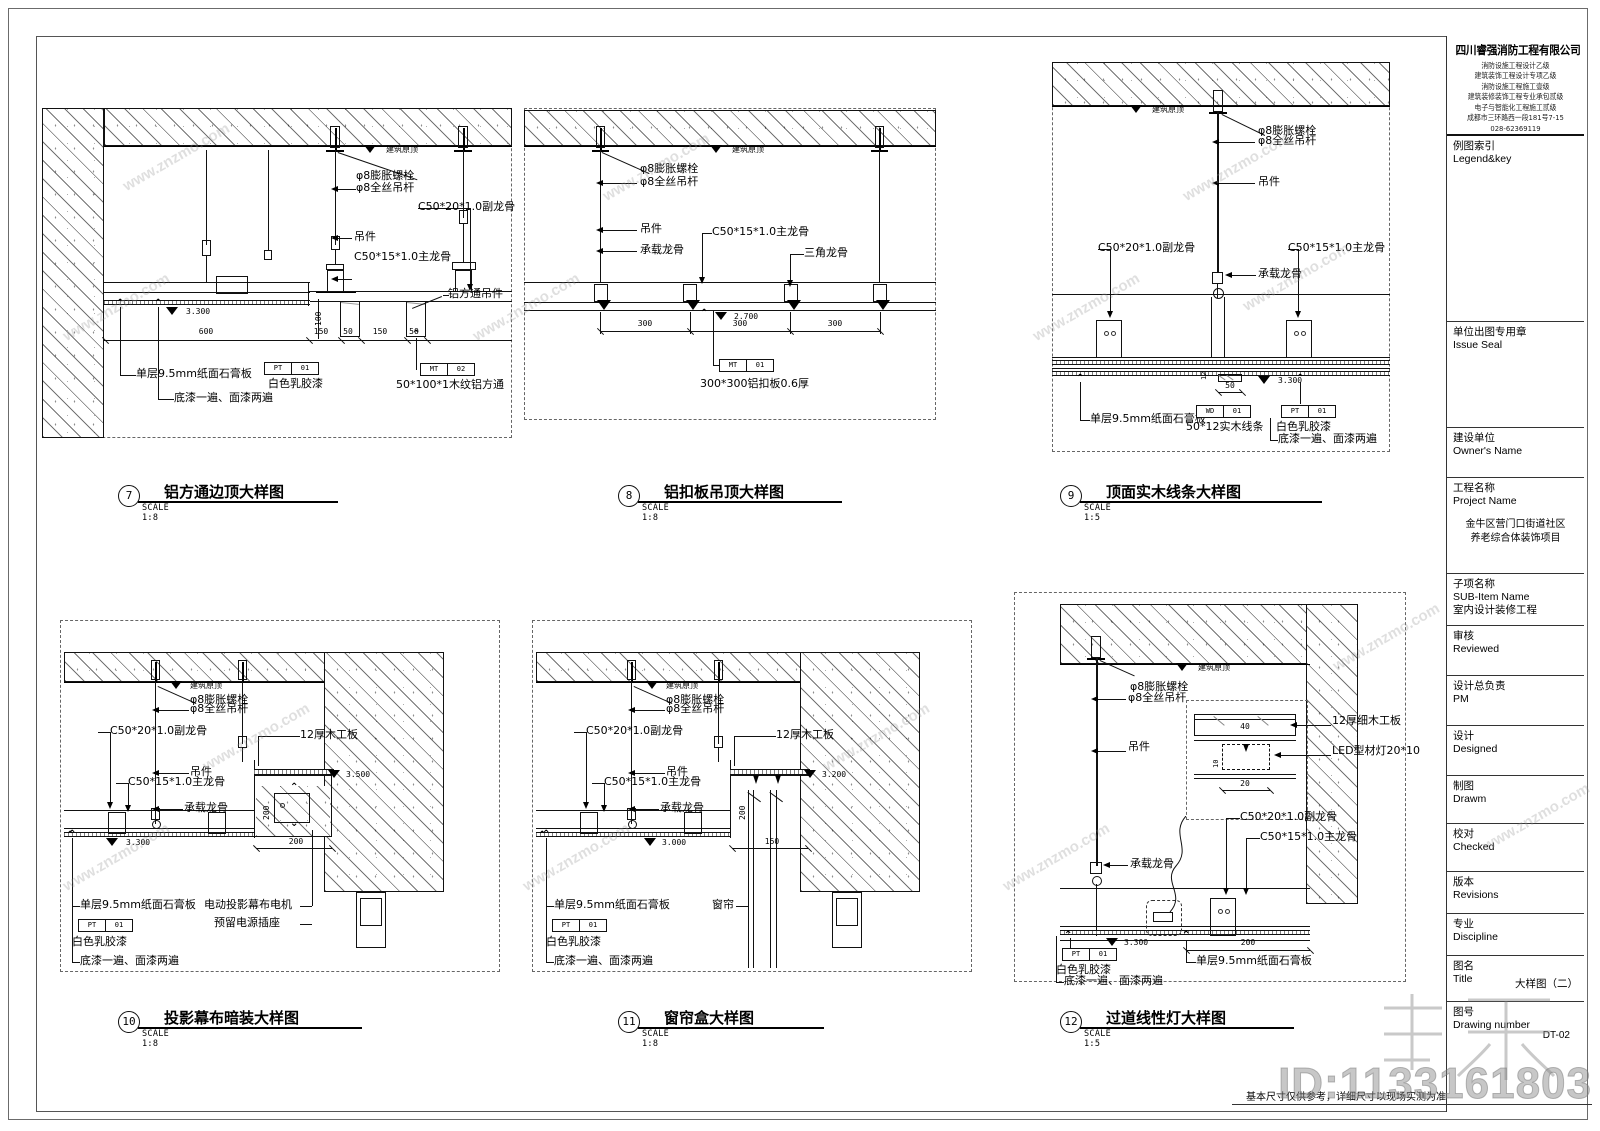 This screenshot has width=1600, height=1131. Describe the element at coordinates (1103, 954) in the screenshot. I see `d12-tag-pt01-num: 01` at that location.